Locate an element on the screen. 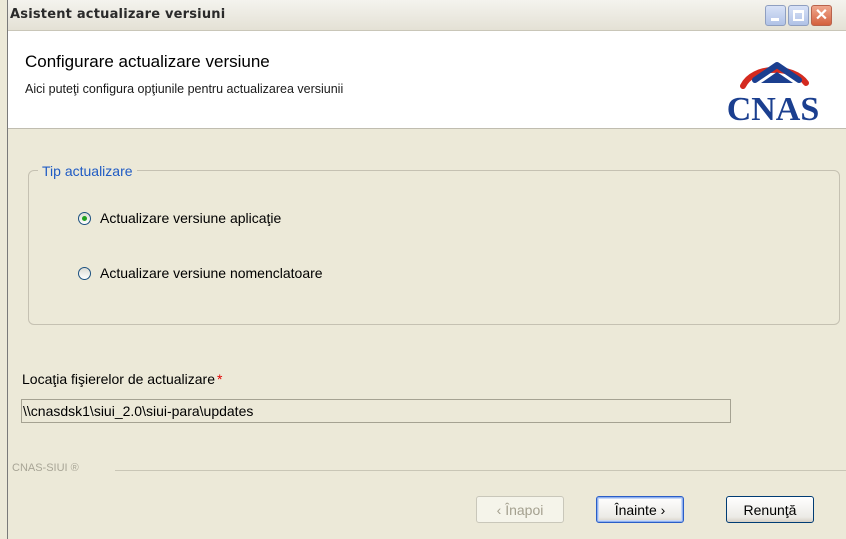 This screenshot has height=539, width=846. page-title: Configurare actualizare versiune is located at coordinates (147, 61).